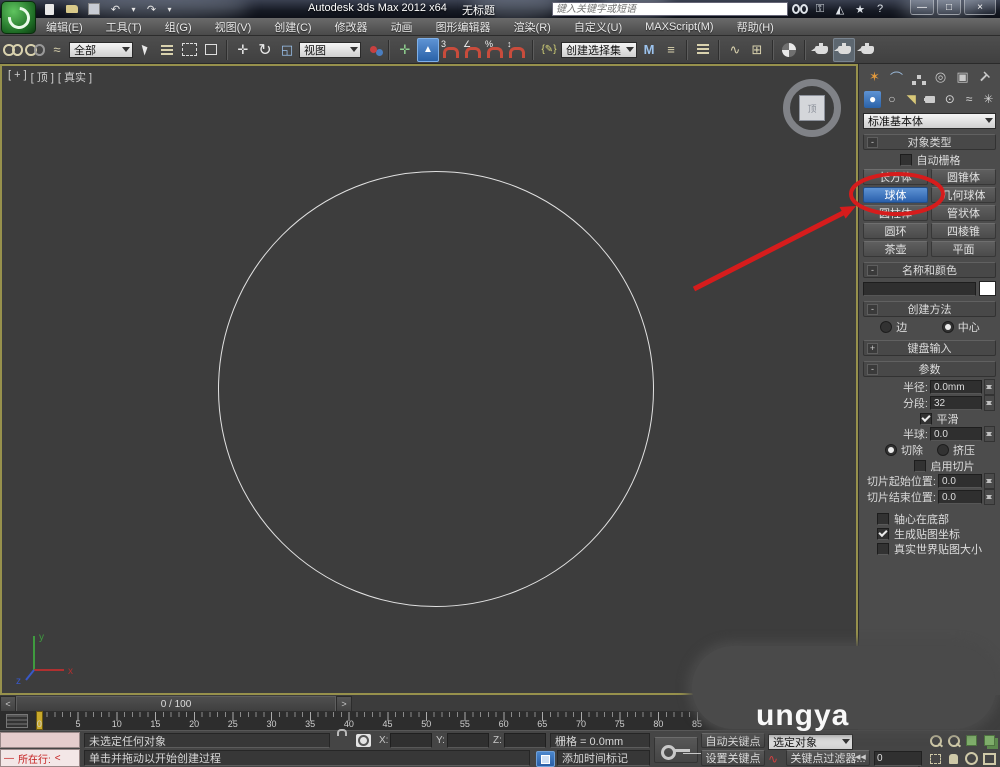 This screenshot has height=767, width=1000. I want to click on viewcube-top-face: 顶, so click(812, 108).